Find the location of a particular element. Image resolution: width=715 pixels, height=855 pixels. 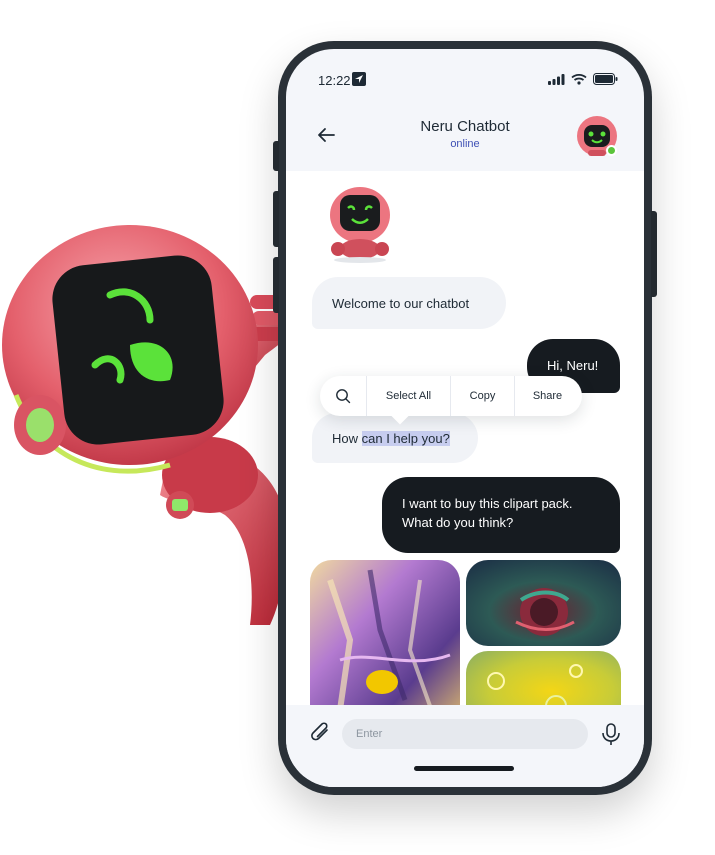

menu-select-all: Select All is located at coordinates (408, 396).